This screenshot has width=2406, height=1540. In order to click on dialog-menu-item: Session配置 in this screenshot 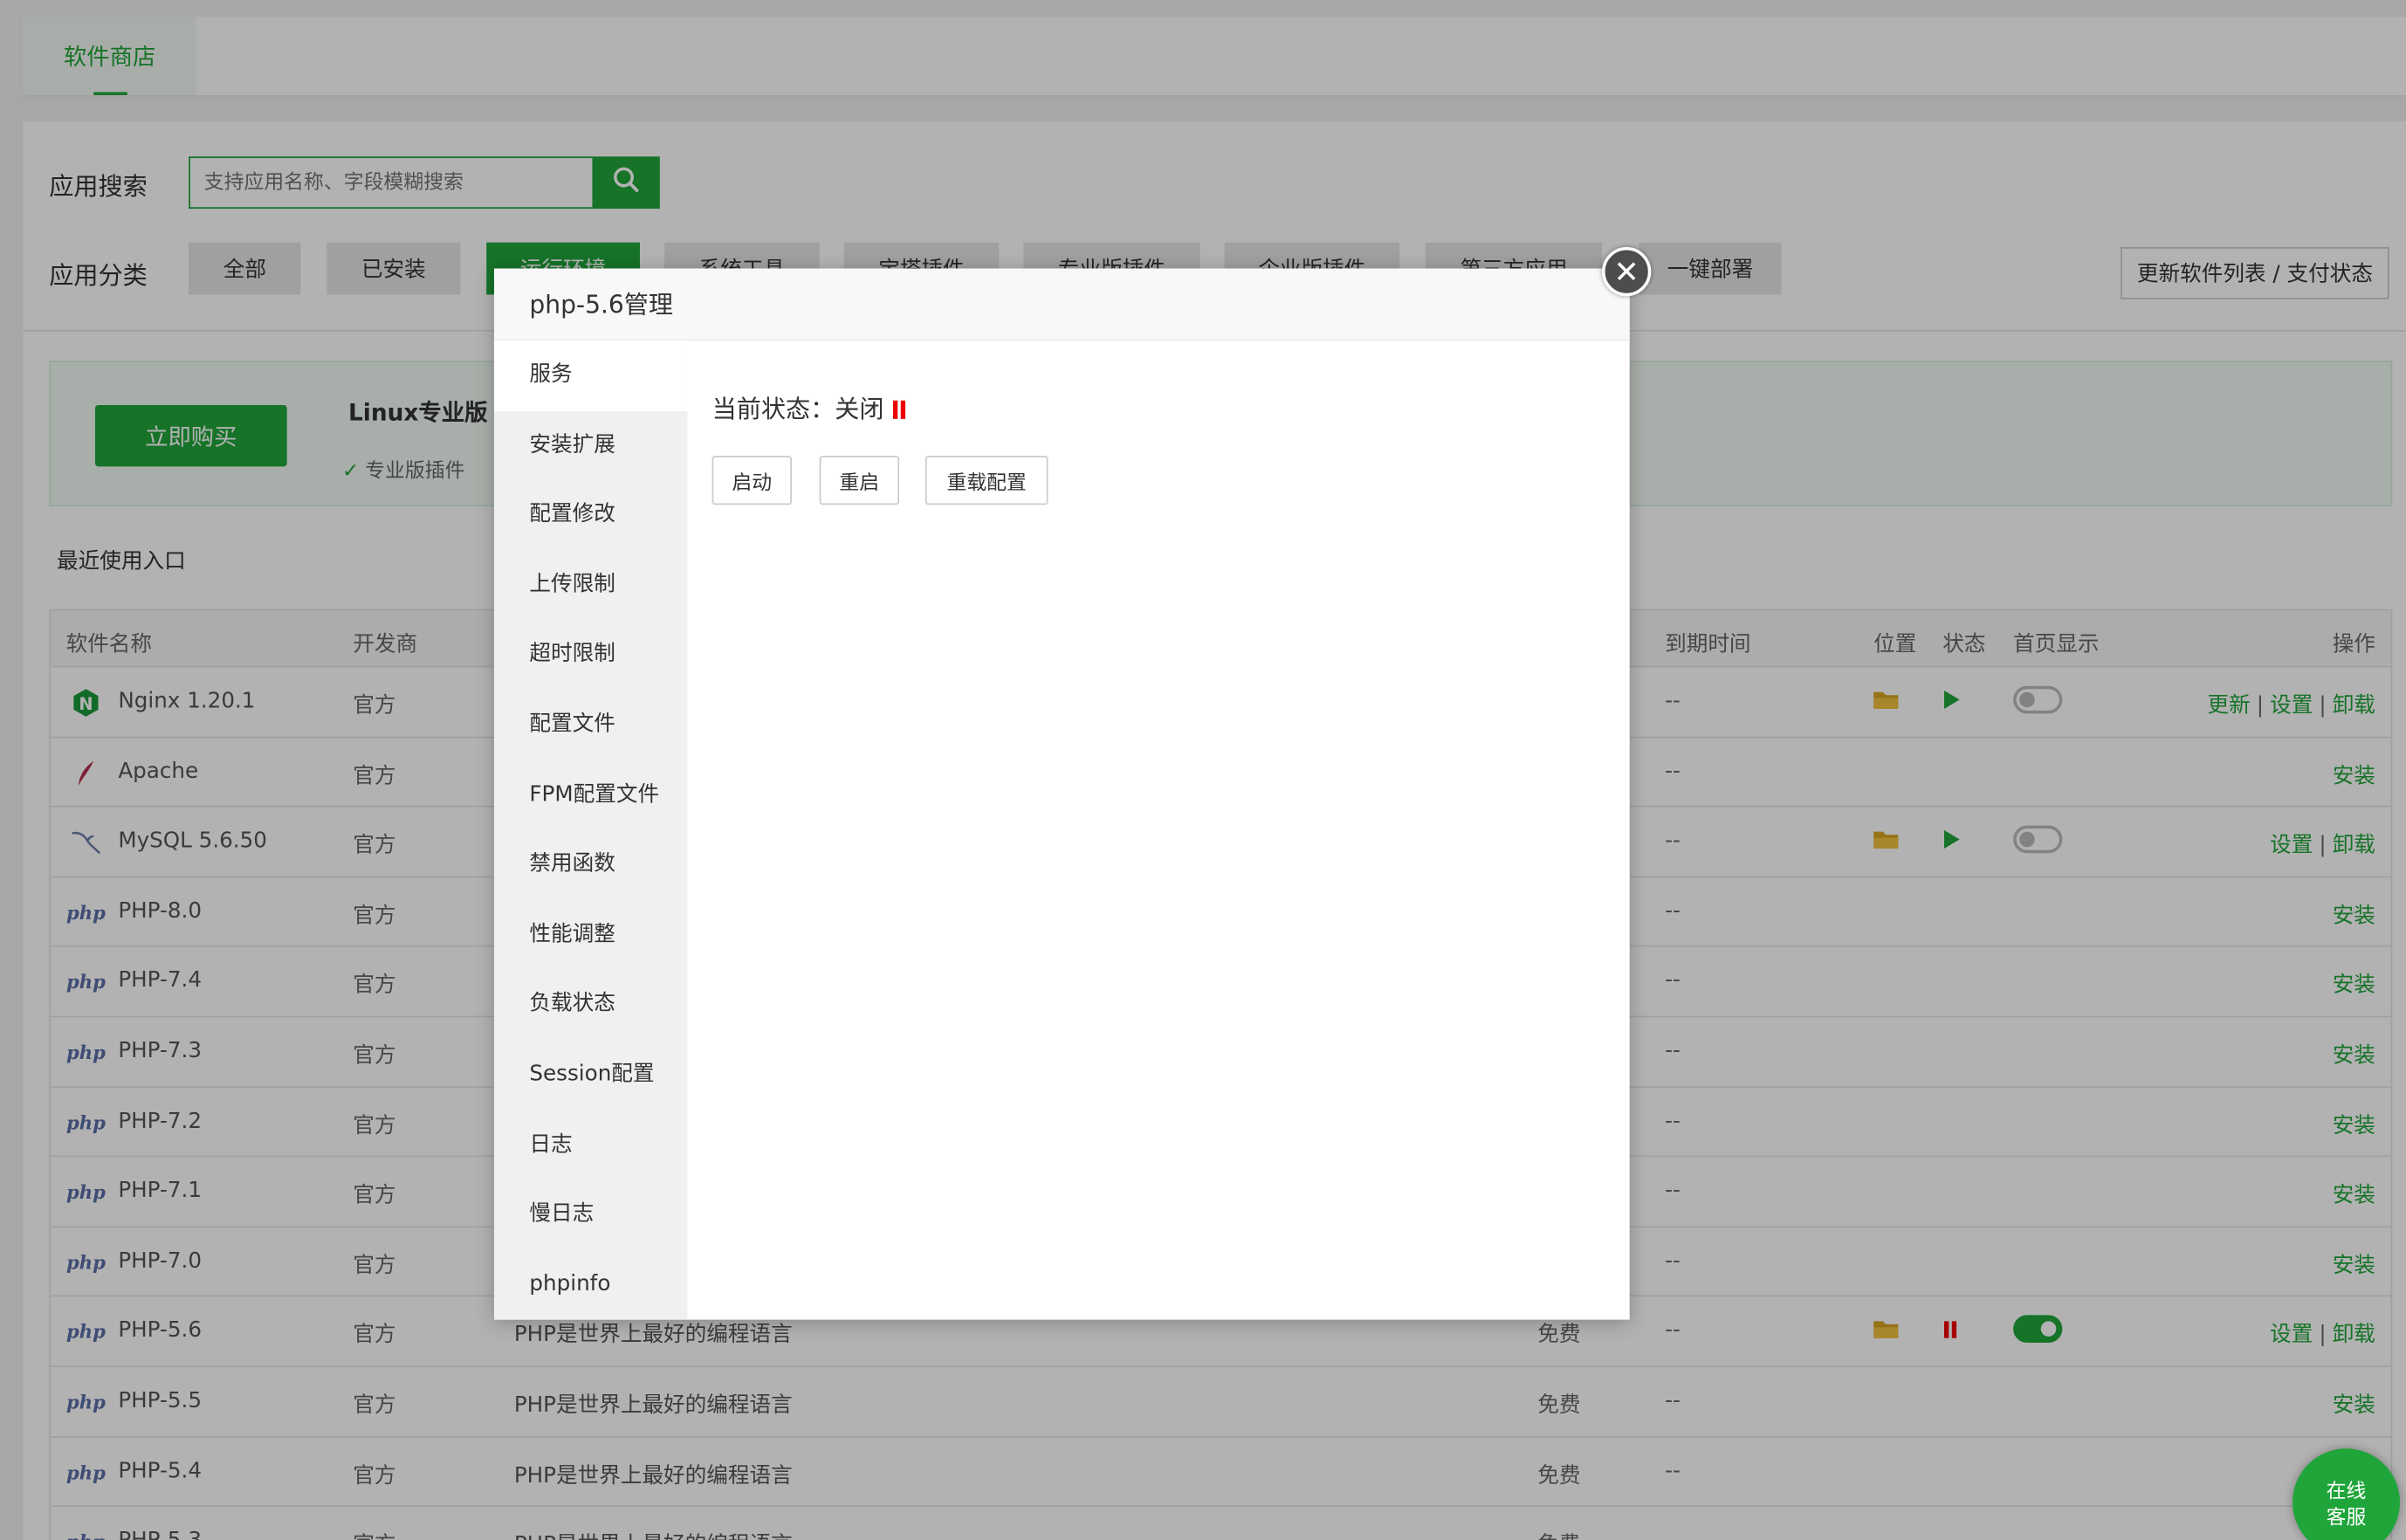, I will do `click(591, 1075)`.